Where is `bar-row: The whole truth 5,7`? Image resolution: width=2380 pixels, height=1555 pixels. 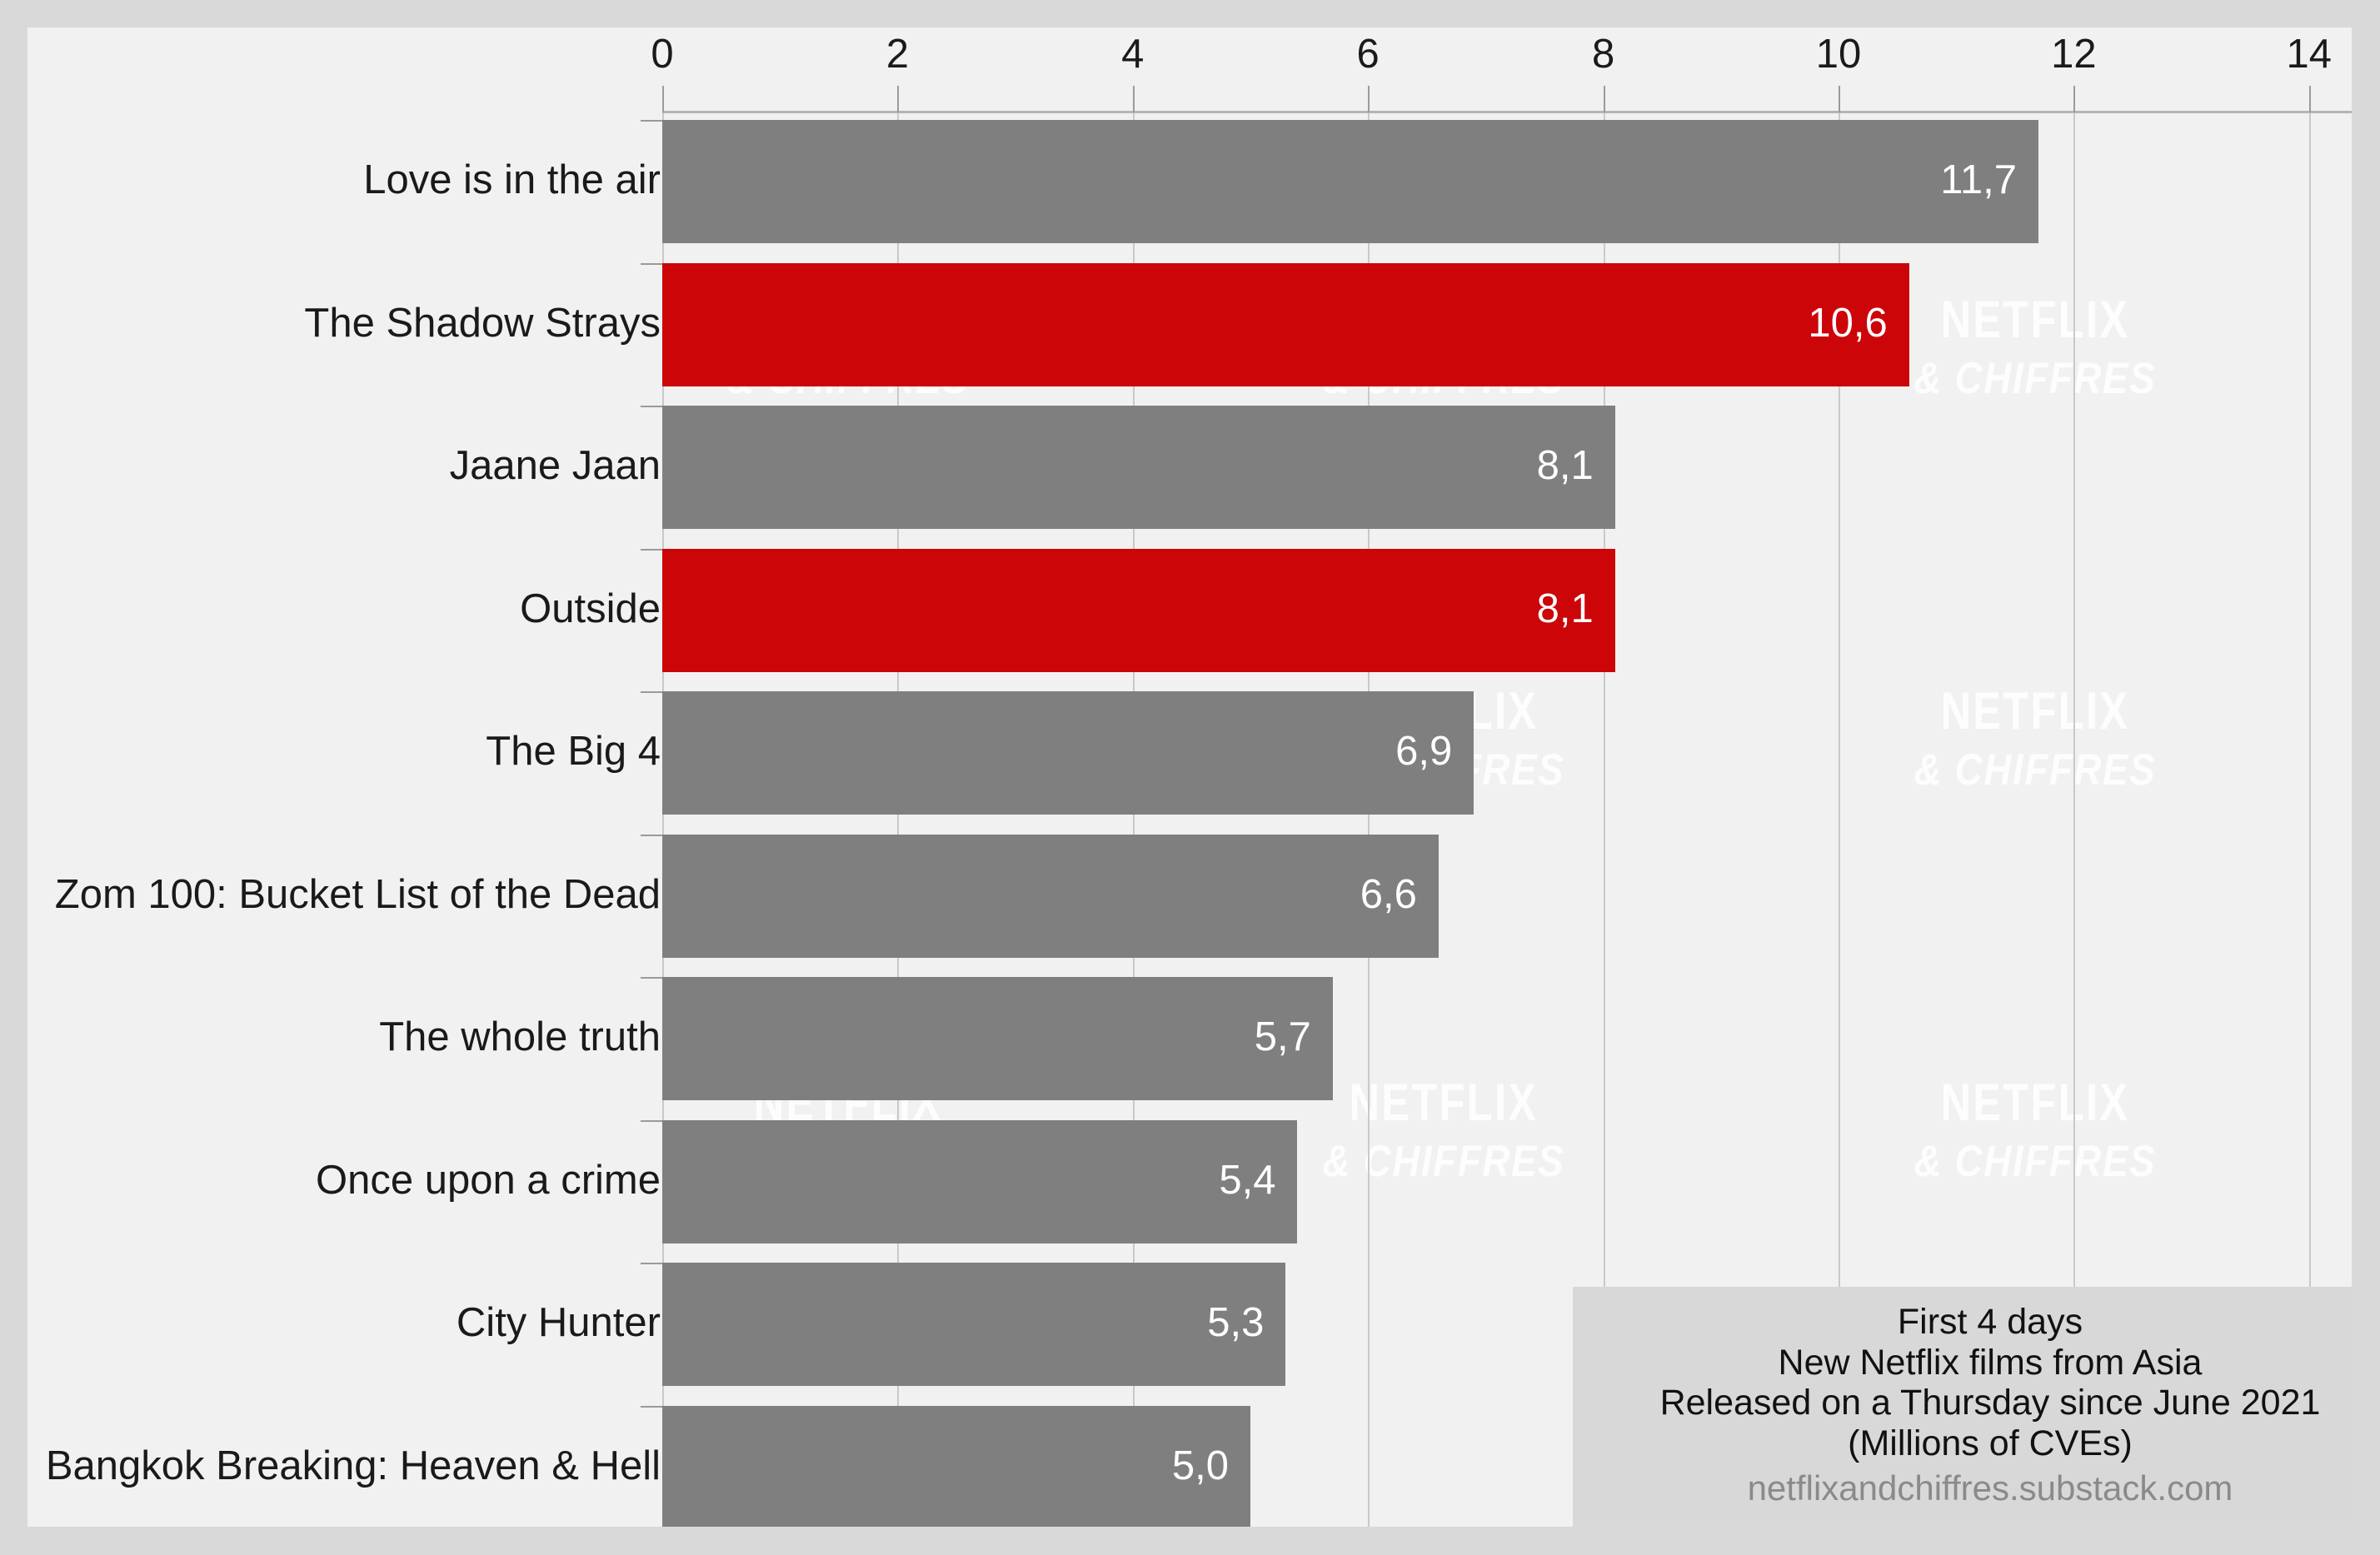
bar-row: The whole truth 5,7 is located at coordinates (1189, 1039).